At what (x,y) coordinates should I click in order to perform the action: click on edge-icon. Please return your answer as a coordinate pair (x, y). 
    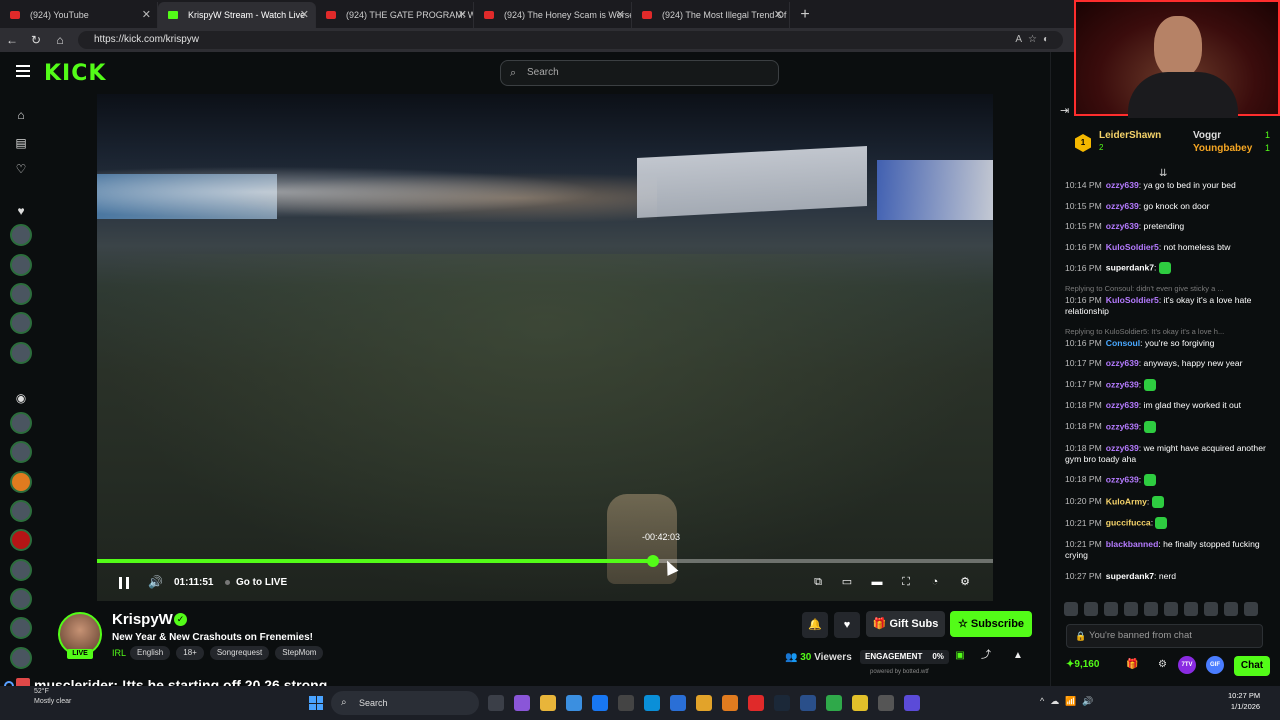
    Looking at the image, I should click on (652, 703).